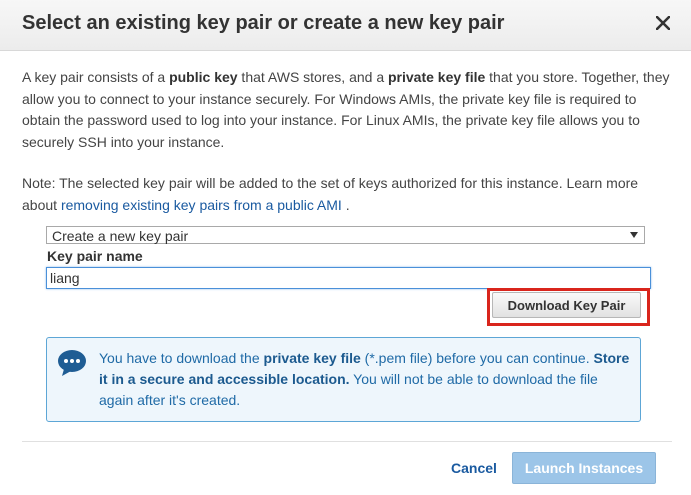 This screenshot has width=691, height=495. I want to click on launch-instances-button: Launch Instances, so click(584, 468).